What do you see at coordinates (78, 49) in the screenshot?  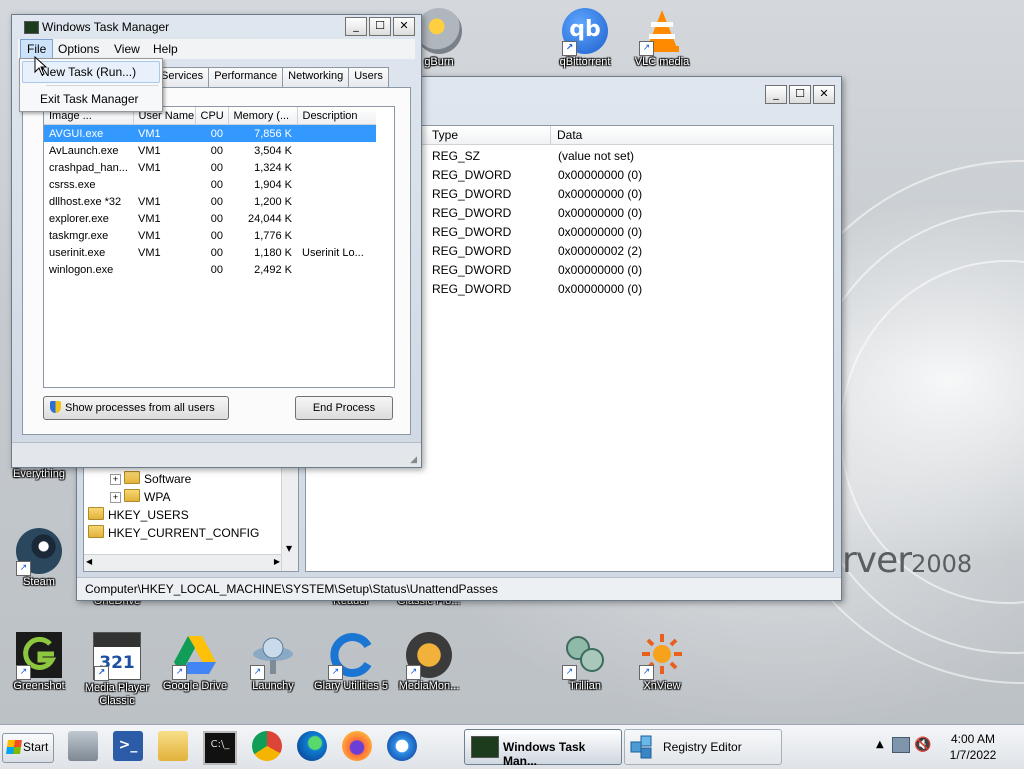 I see `menu-options: Options` at bounding box center [78, 49].